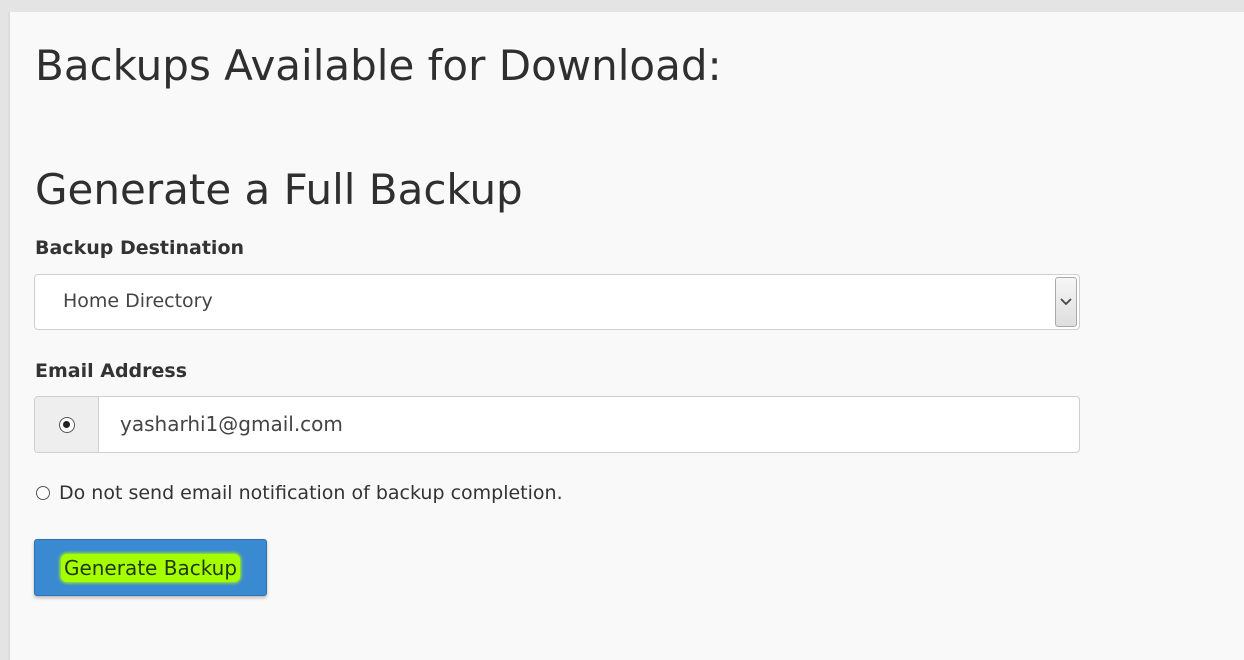 This screenshot has height=660, width=1244. I want to click on email-field: yasharhi1@gmail.com, so click(231, 424).